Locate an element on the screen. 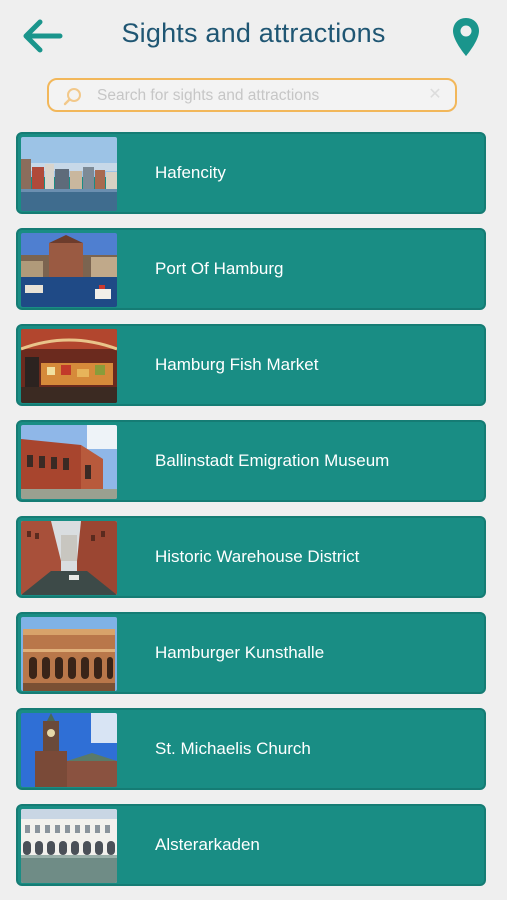 Image resolution: width=507 pixels, height=900 pixels. location-button is located at coordinates (466, 37).